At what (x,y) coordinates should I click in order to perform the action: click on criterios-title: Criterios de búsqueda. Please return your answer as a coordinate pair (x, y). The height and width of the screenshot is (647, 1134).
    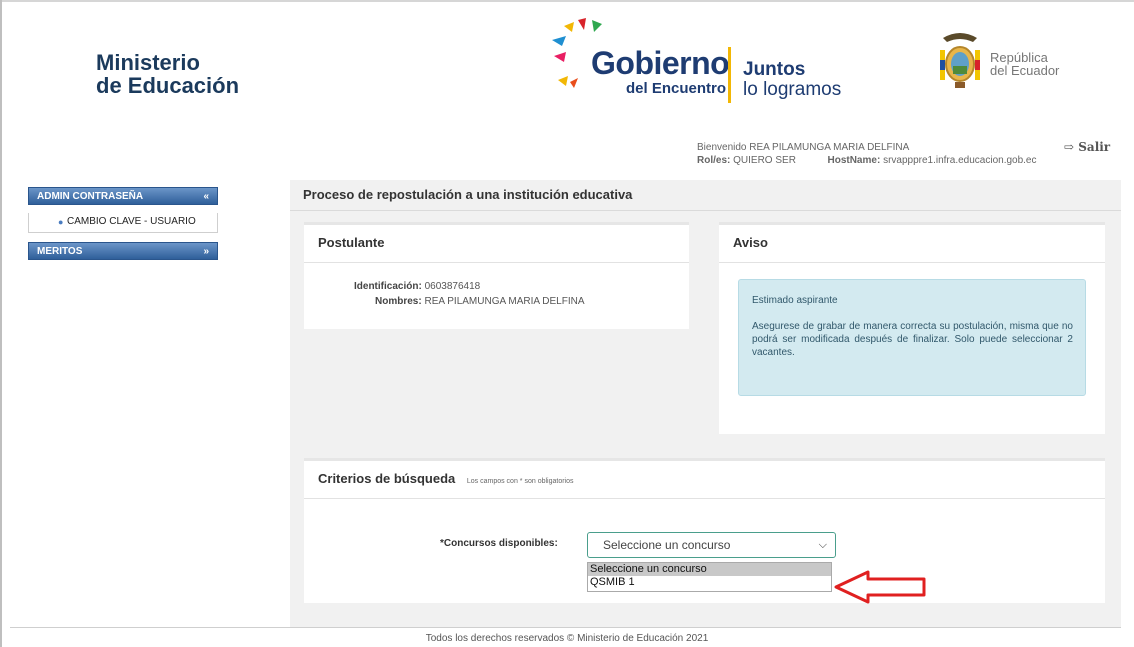
    Looking at the image, I should click on (387, 478).